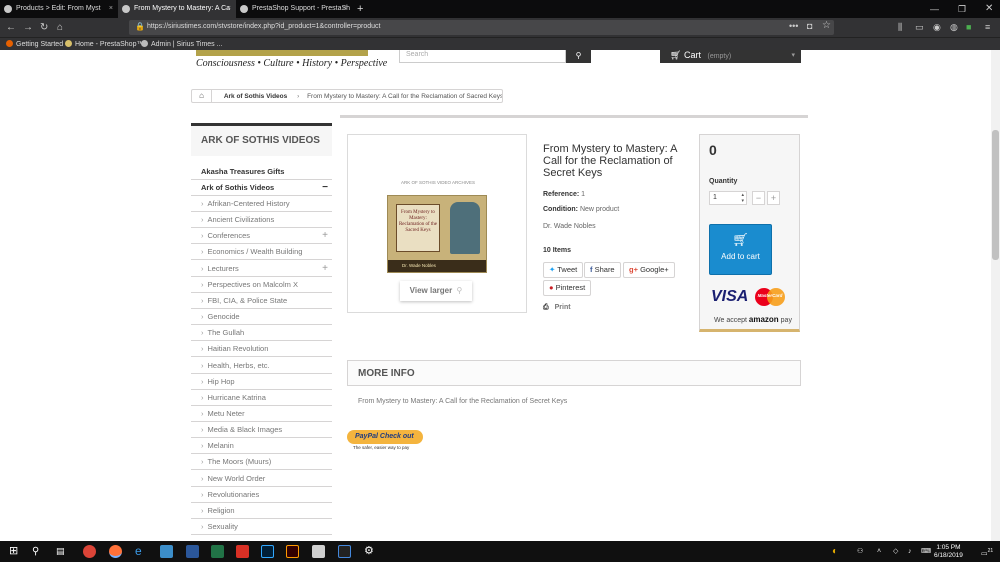  Describe the element at coordinates (59, 9) in the screenshot. I see `browser-tab-products: Products > Edit: From Myst ×` at that location.